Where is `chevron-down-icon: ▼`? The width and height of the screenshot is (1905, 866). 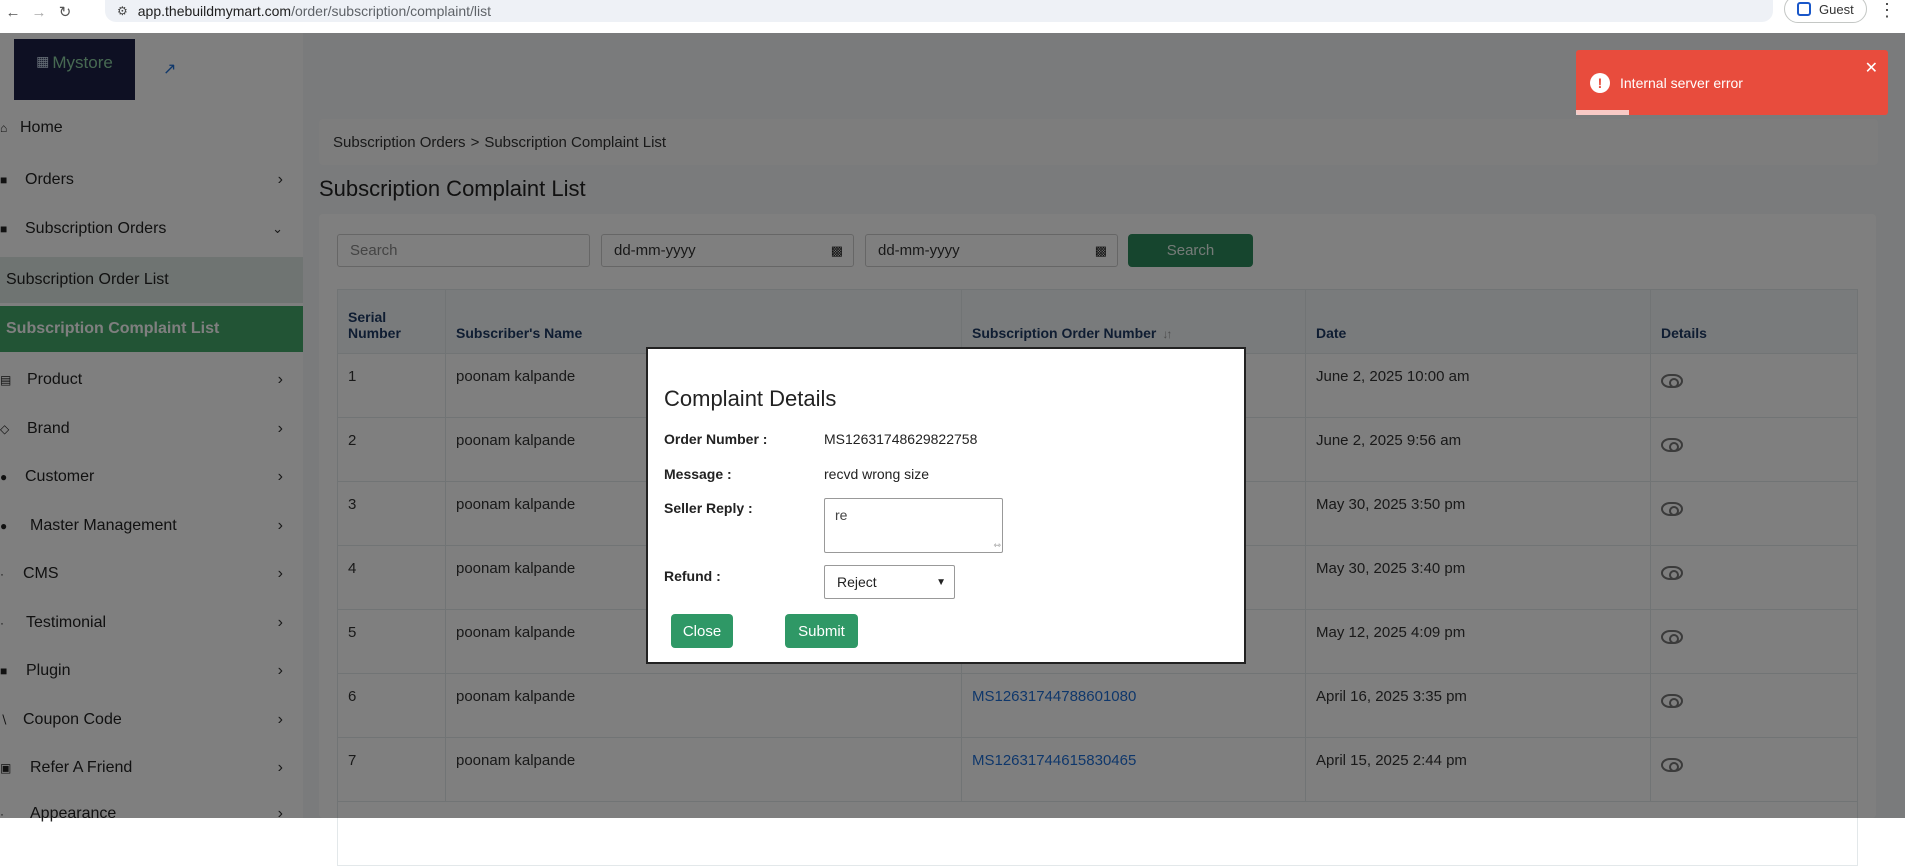 chevron-down-icon: ▼ is located at coordinates (941, 582).